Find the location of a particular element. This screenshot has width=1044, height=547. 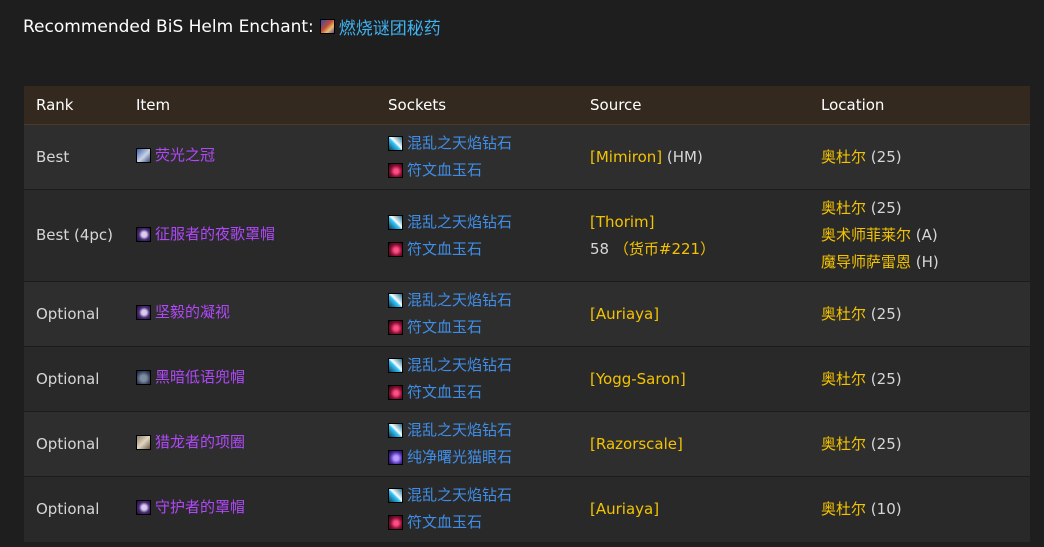

arcanum-icon is located at coordinates (327, 26).